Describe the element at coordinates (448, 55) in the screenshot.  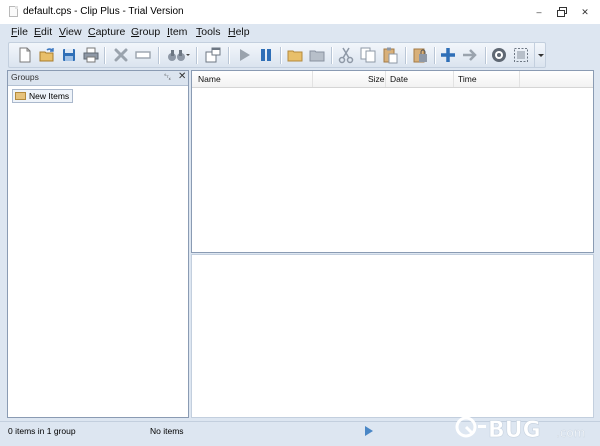
I see `add-icon` at that location.